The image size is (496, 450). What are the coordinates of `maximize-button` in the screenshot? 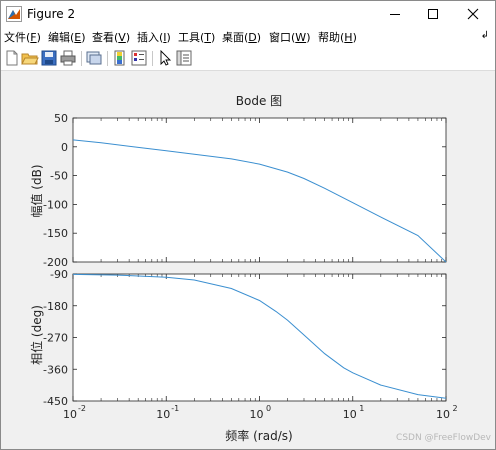 It's located at (433, 14).